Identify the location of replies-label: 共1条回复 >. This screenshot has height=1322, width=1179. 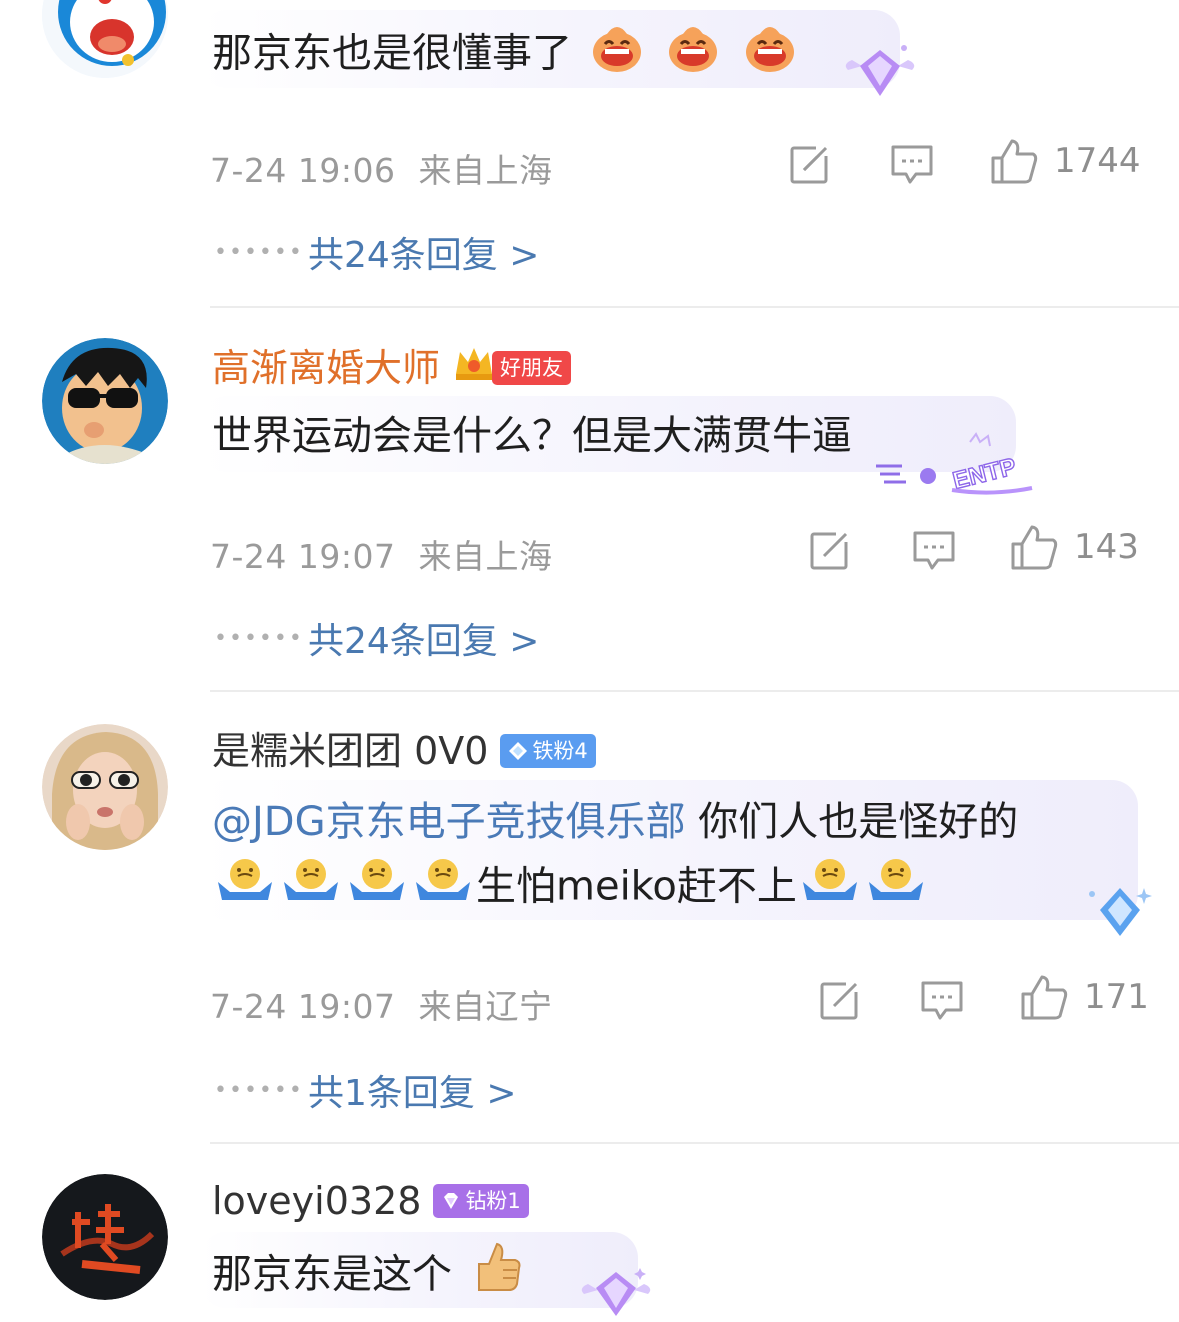
(412, 1093).